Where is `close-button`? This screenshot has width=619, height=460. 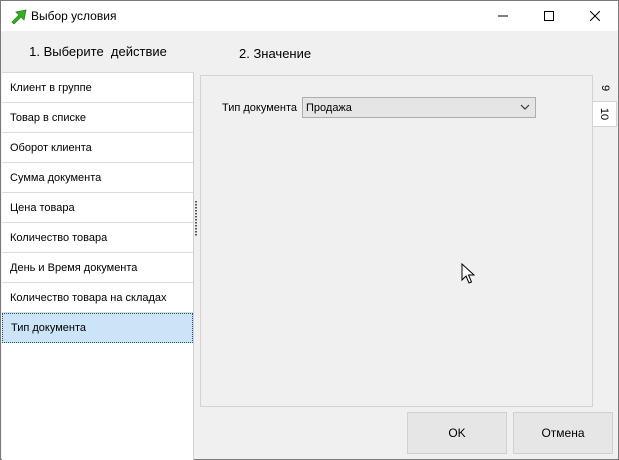
close-button is located at coordinates (595, 16).